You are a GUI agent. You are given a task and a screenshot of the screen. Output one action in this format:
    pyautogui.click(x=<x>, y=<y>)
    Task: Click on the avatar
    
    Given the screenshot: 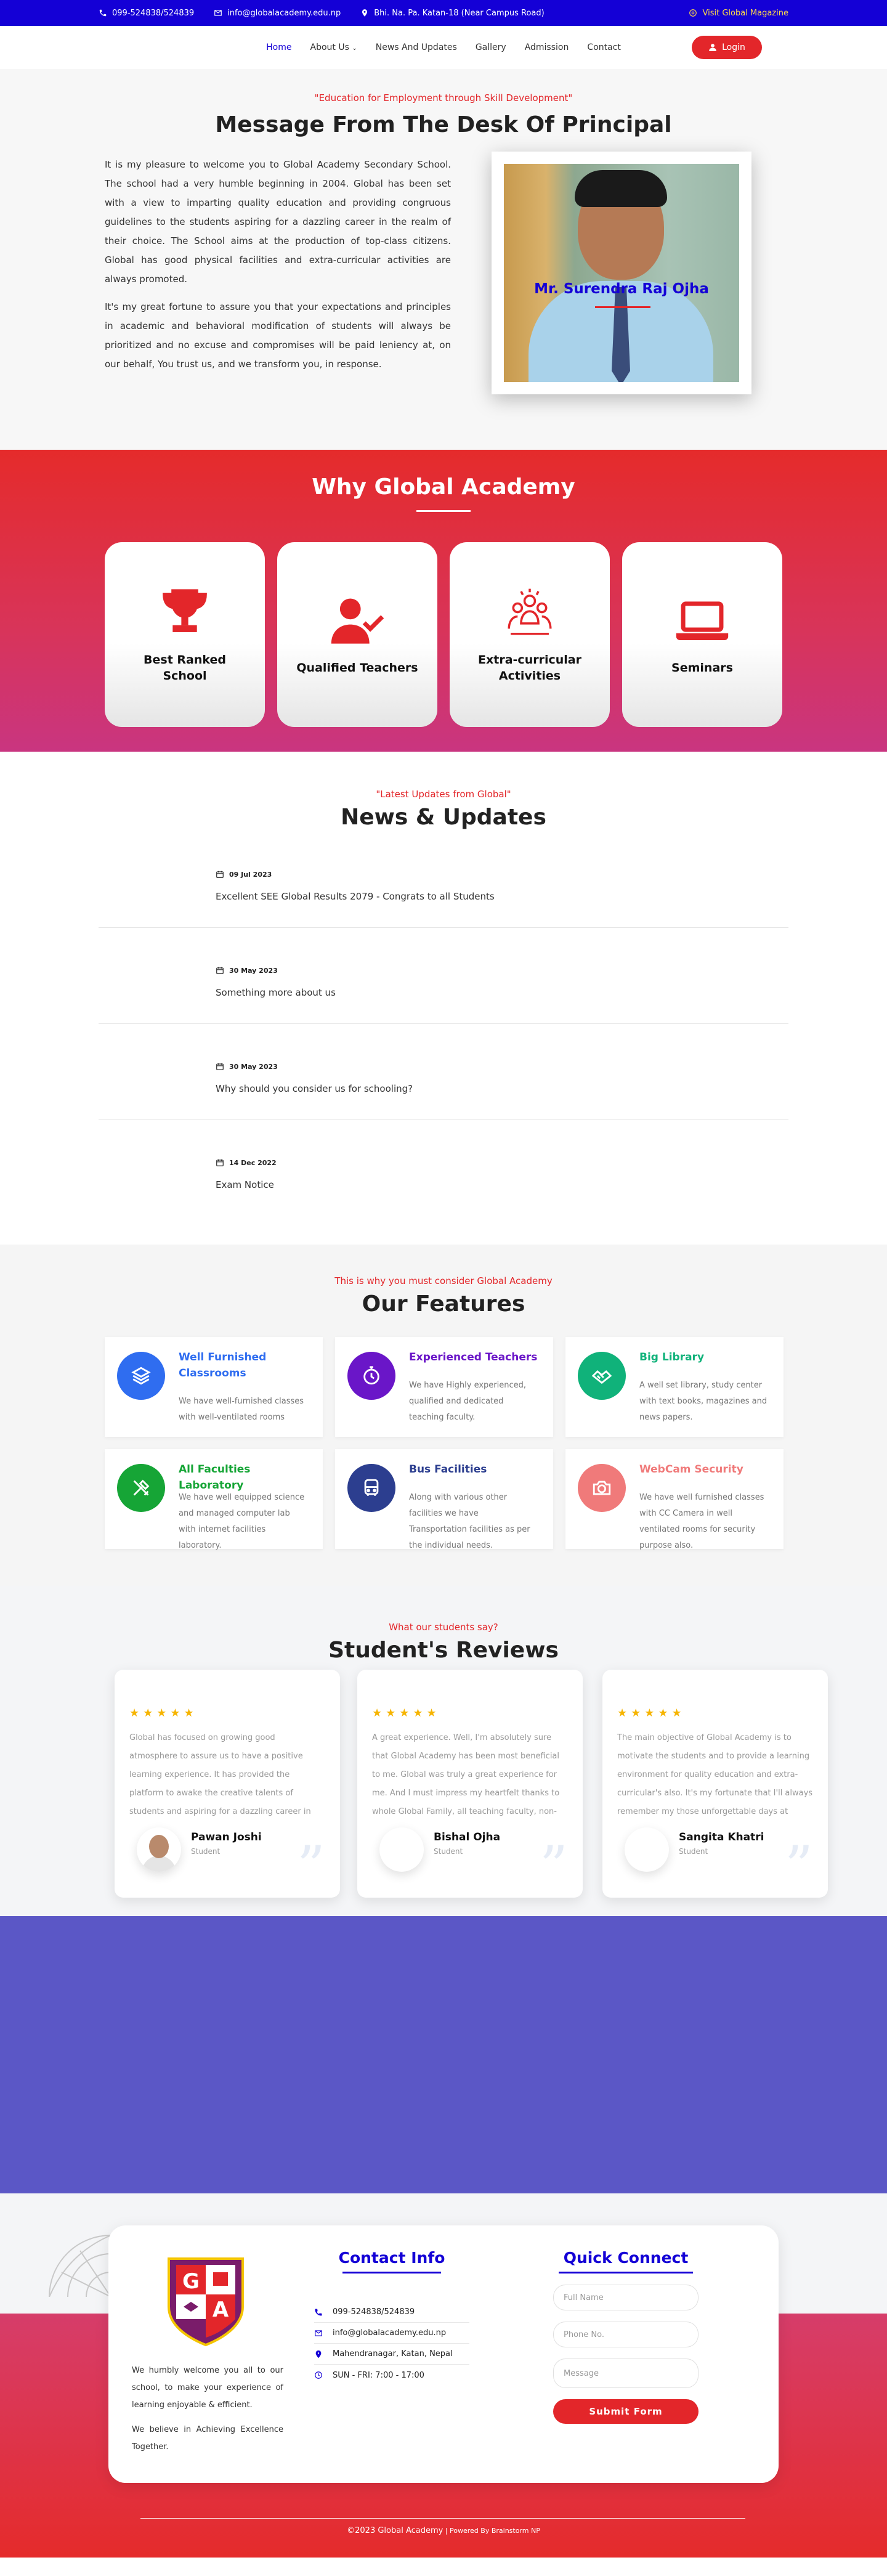 What is the action you would take?
    pyautogui.click(x=159, y=1849)
    